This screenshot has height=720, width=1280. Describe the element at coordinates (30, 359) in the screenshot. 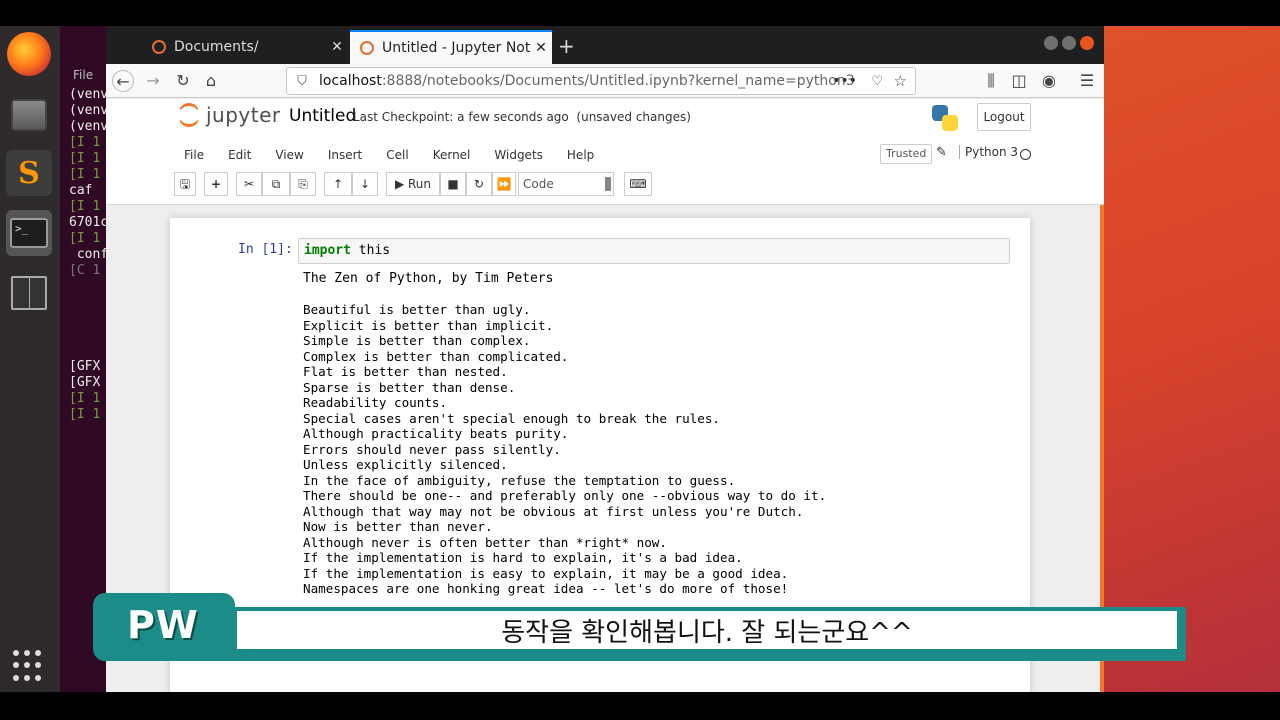

I see `ubuntu-dock: S >_` at that location.